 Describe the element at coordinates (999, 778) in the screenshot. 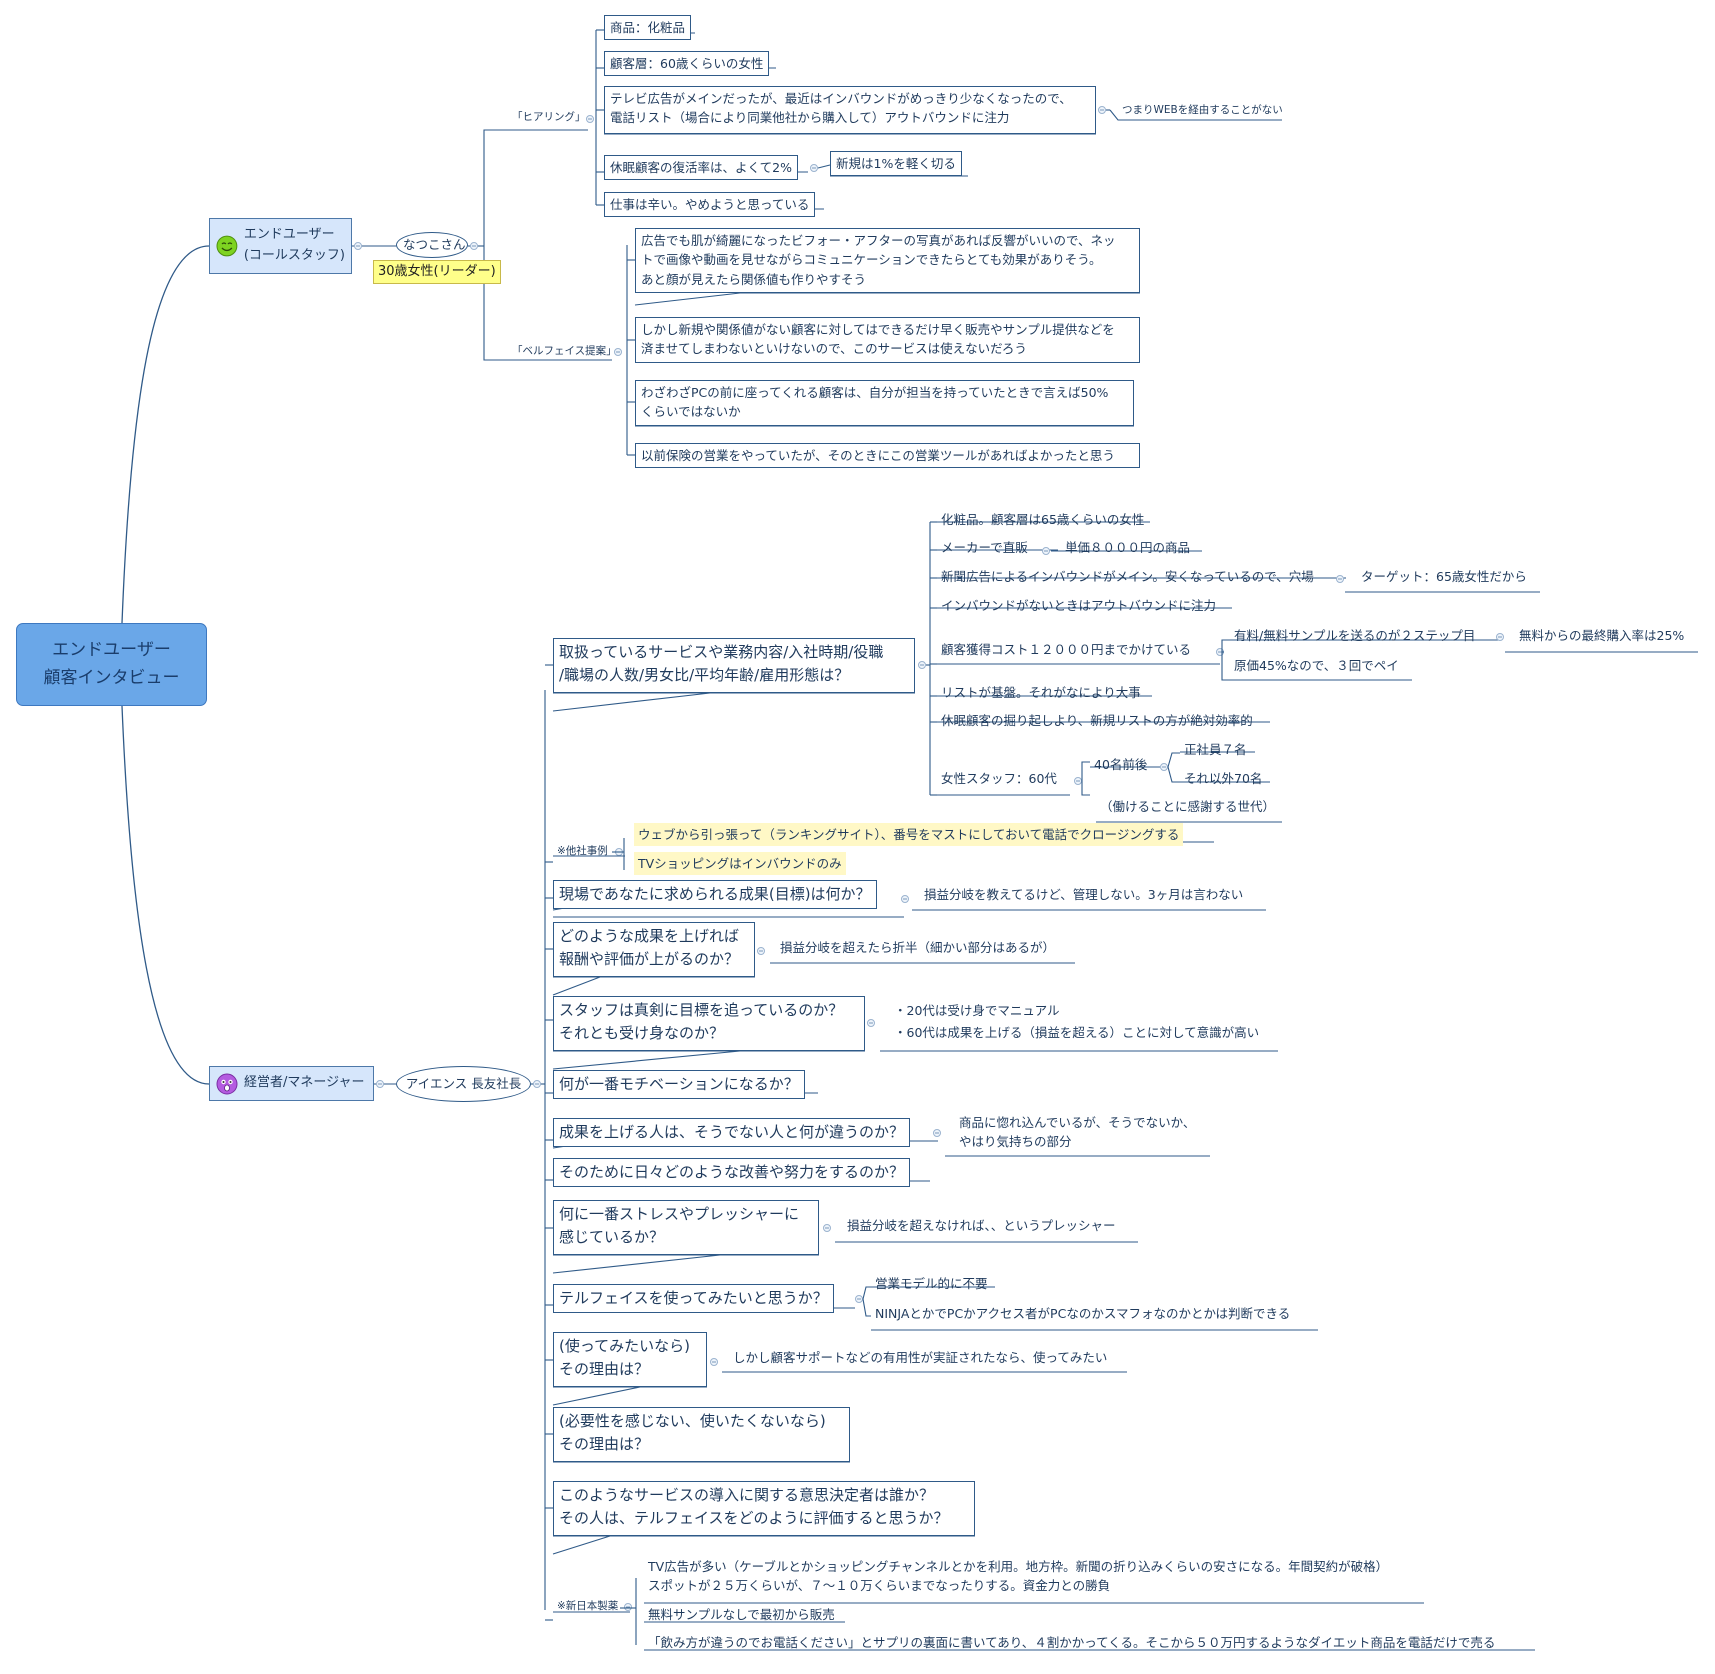

I see `q1-answer-8: 女性スタッフ：60代` at that location.